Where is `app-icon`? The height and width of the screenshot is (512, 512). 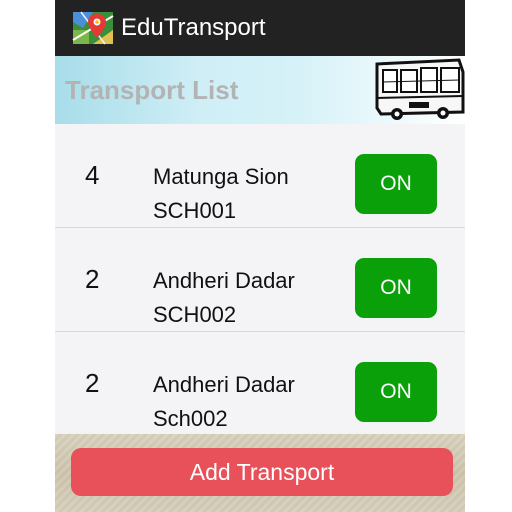 app-icon is located at coordinates (93, 28).